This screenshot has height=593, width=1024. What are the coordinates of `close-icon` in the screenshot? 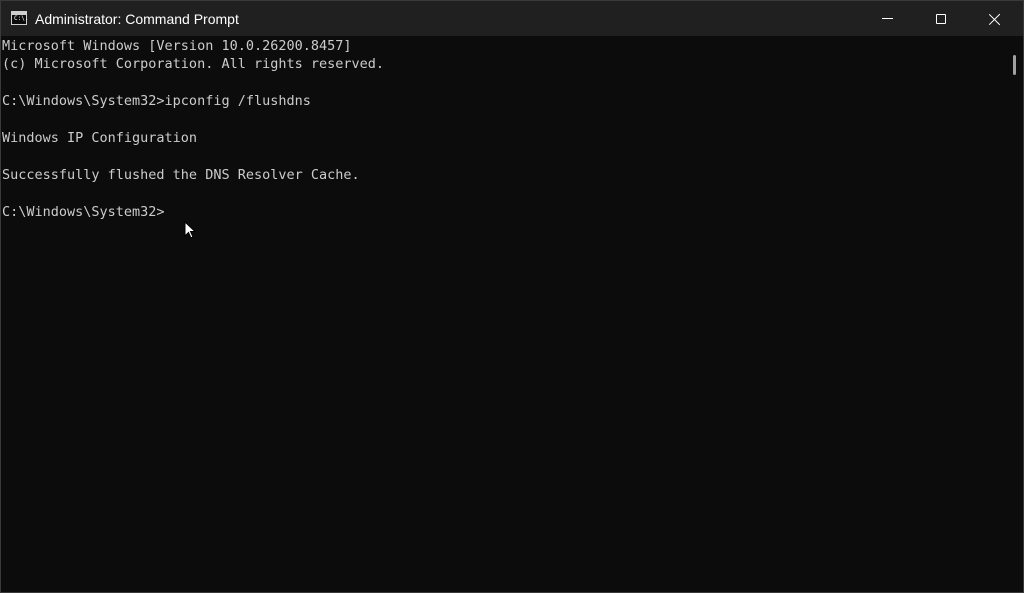 It's located at (995, 19).